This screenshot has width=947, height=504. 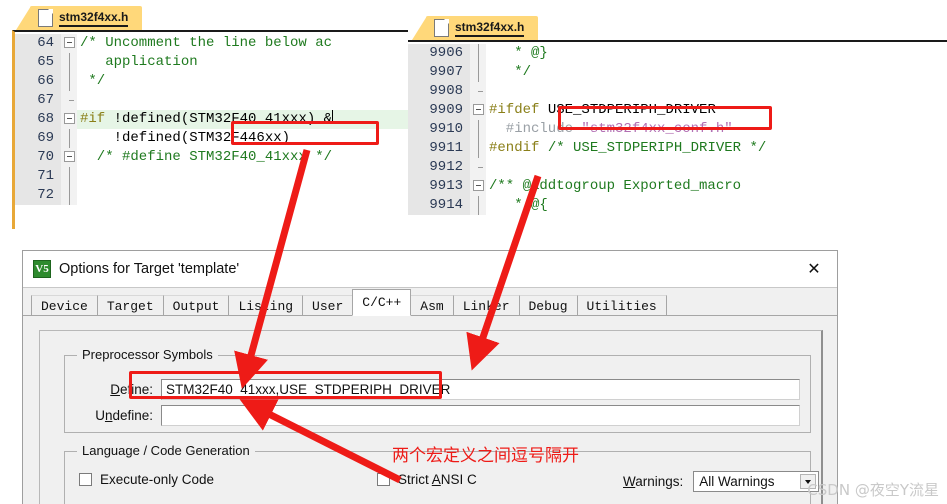 What do you see at coordinates (615, 186) in the screenshot?
I see `code-text: /** @addtogroup Exported_macro` at bounding box center [615, 186].